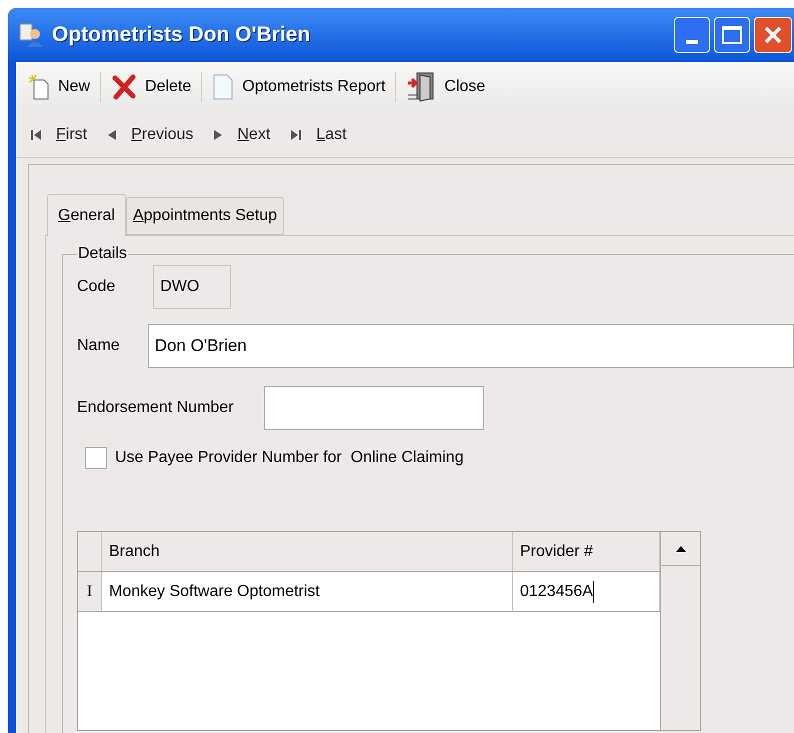 Image resolution: width=794 pixels, height=733 pixels. Describe the element at coordinates (96, 287) in the screenshot. I see `code-label: Code` at that location.